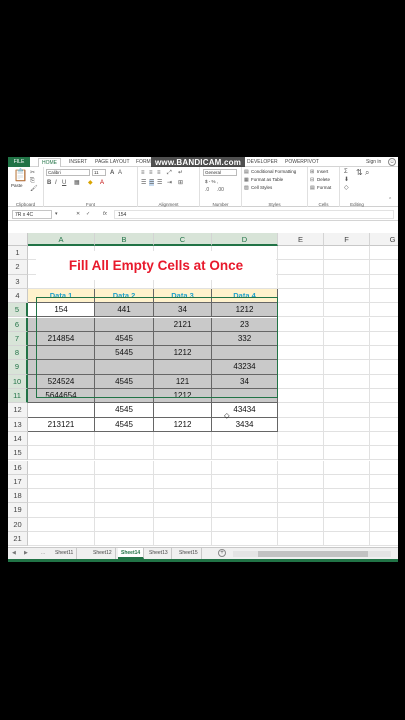 This screenshot has height=720, width=405. I want to click on row-header-18: 18, so click(18, 496).